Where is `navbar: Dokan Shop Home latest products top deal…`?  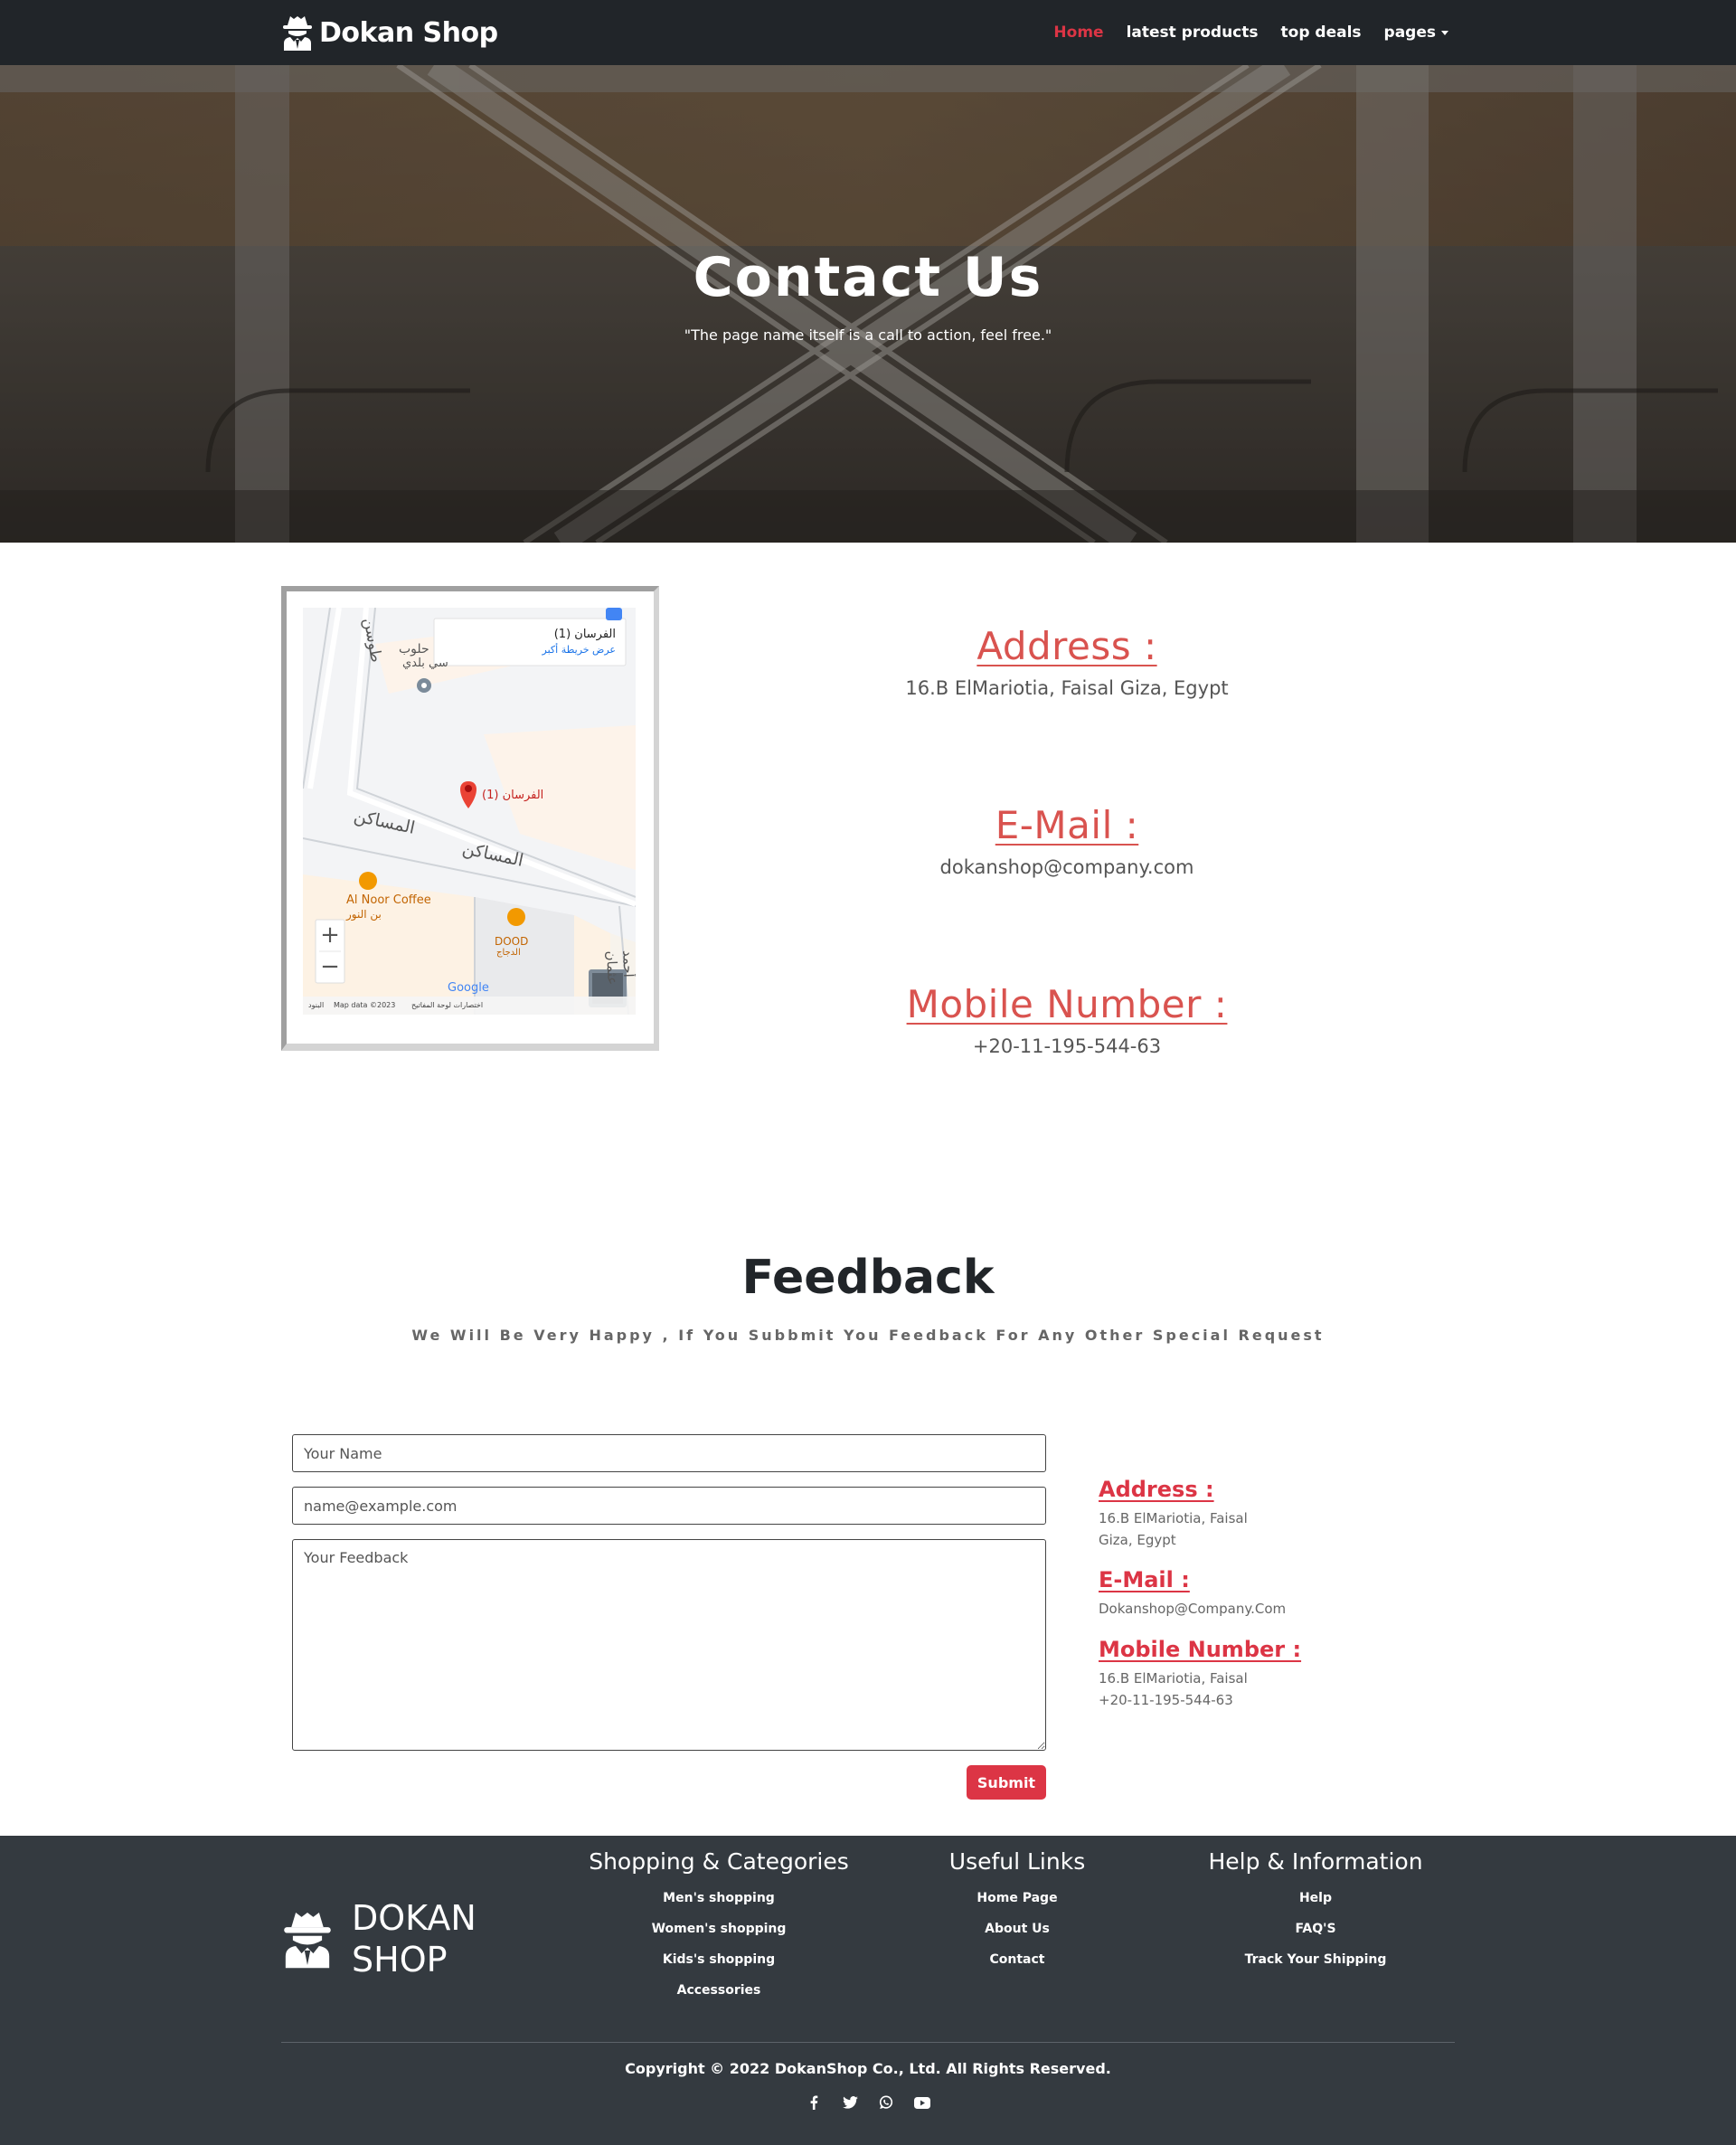
navbar: Dokan Shop Home latest products top deal… is located at coordinates (868, 32).